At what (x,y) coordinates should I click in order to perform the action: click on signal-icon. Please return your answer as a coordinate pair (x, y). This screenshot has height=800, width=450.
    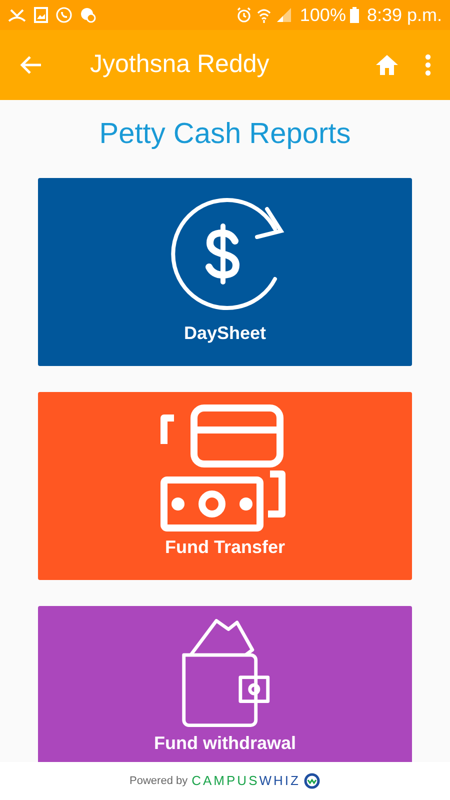
    Looking at the image, I should click on (284, 15).